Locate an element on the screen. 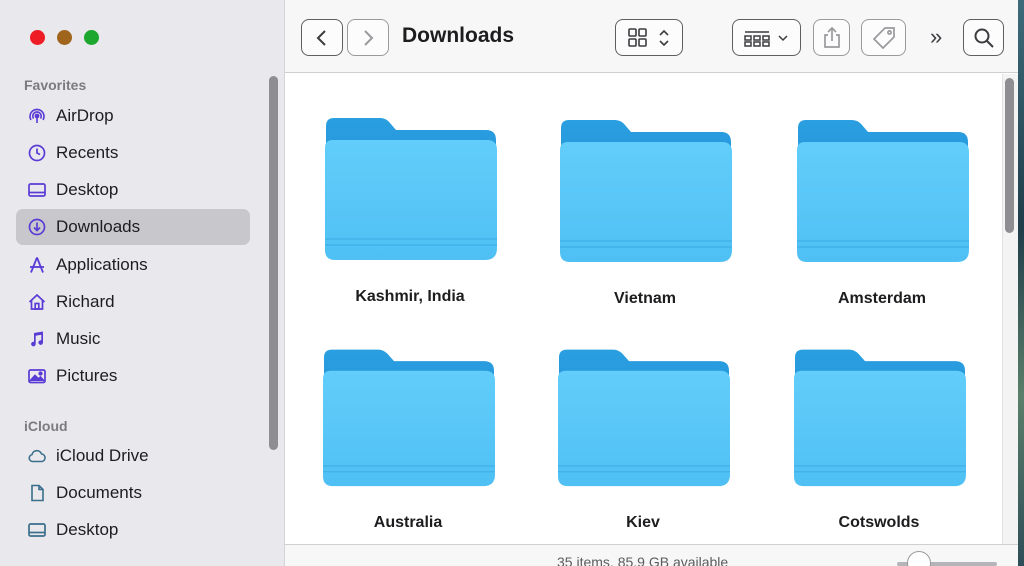 The height and width of the screenshot is (566, 1024). sidebar-item-label: Richard is located at coordinates (85, 301).